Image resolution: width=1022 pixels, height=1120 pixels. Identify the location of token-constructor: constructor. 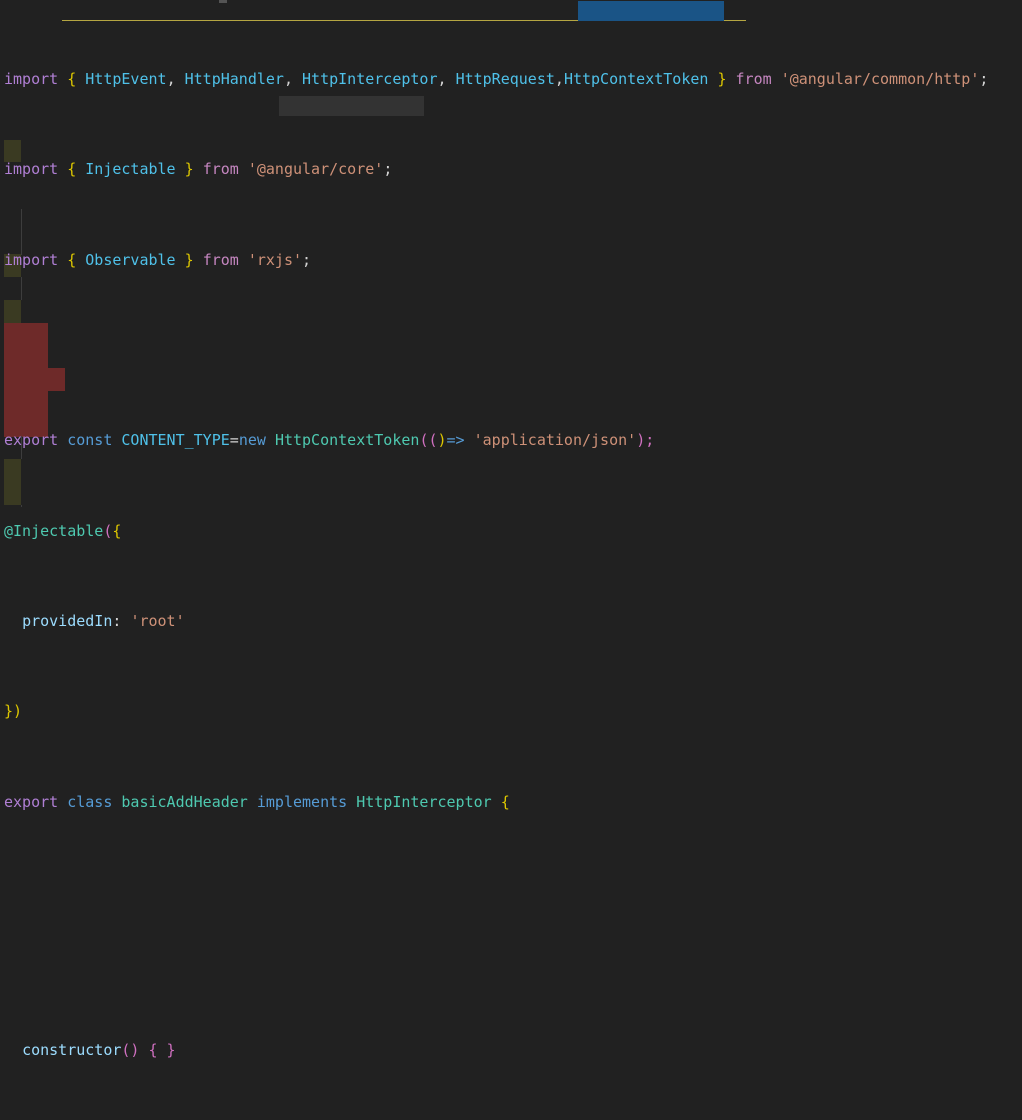
(72, 1050).